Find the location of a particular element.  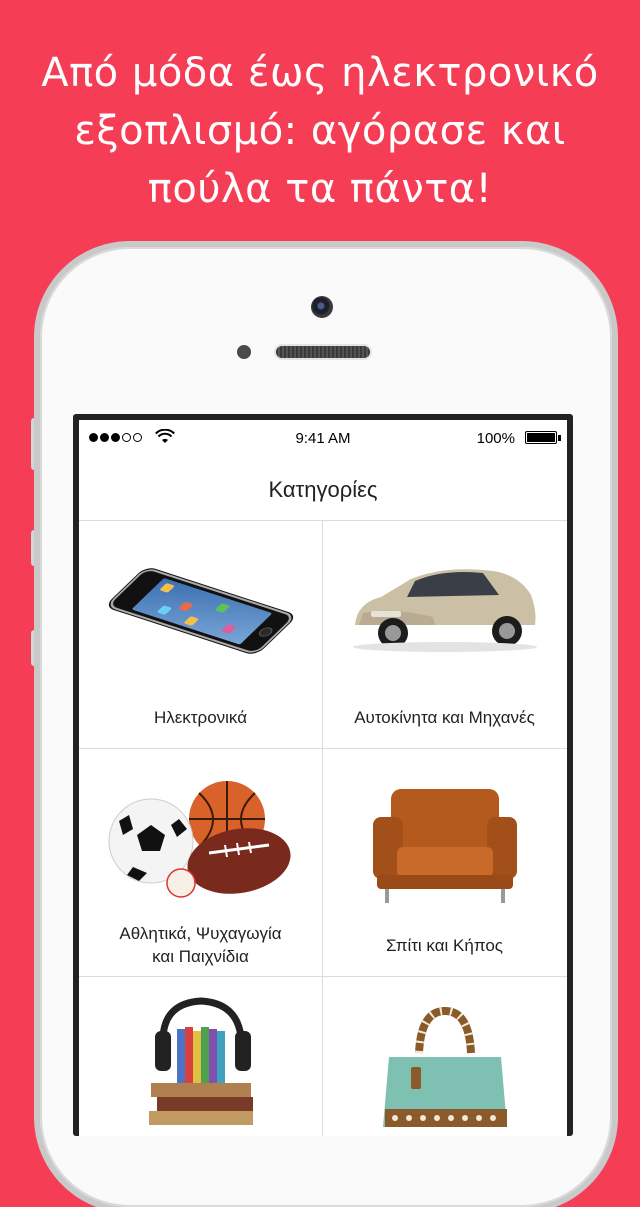

category-fashion is located at coordinates (445, 1056).